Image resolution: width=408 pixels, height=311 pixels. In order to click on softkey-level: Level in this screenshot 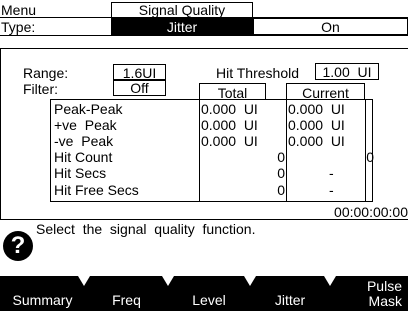, I will do `click(209, 293)`.